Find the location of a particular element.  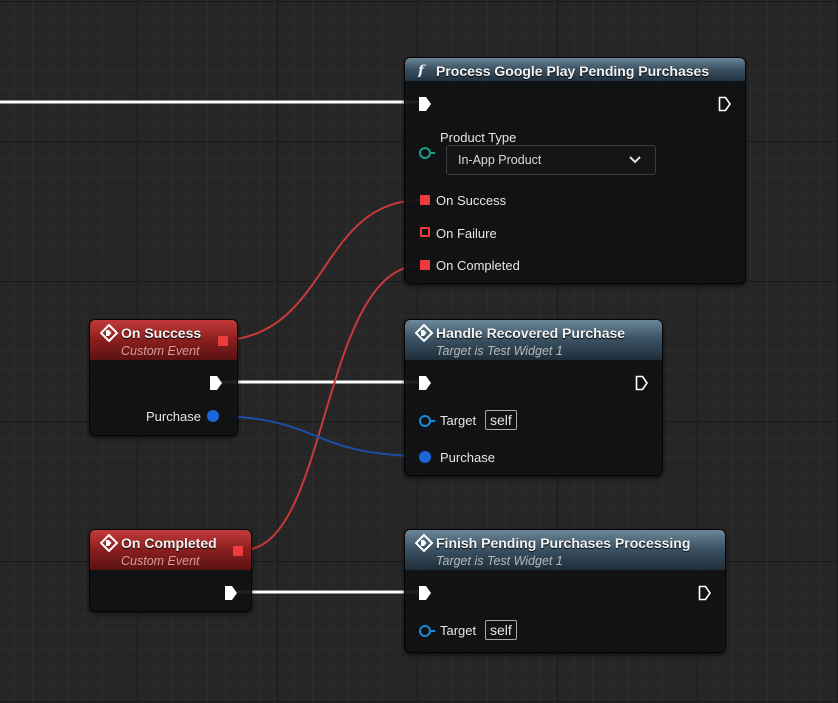

on-success-delegate-pin is located at coordinates (425, 200).